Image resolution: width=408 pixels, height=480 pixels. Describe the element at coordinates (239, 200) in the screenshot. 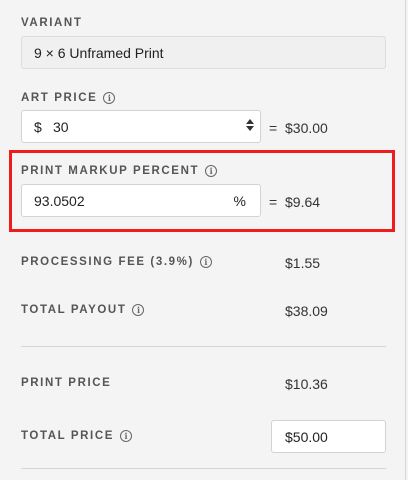

I see `percent-unit: %` at that location.